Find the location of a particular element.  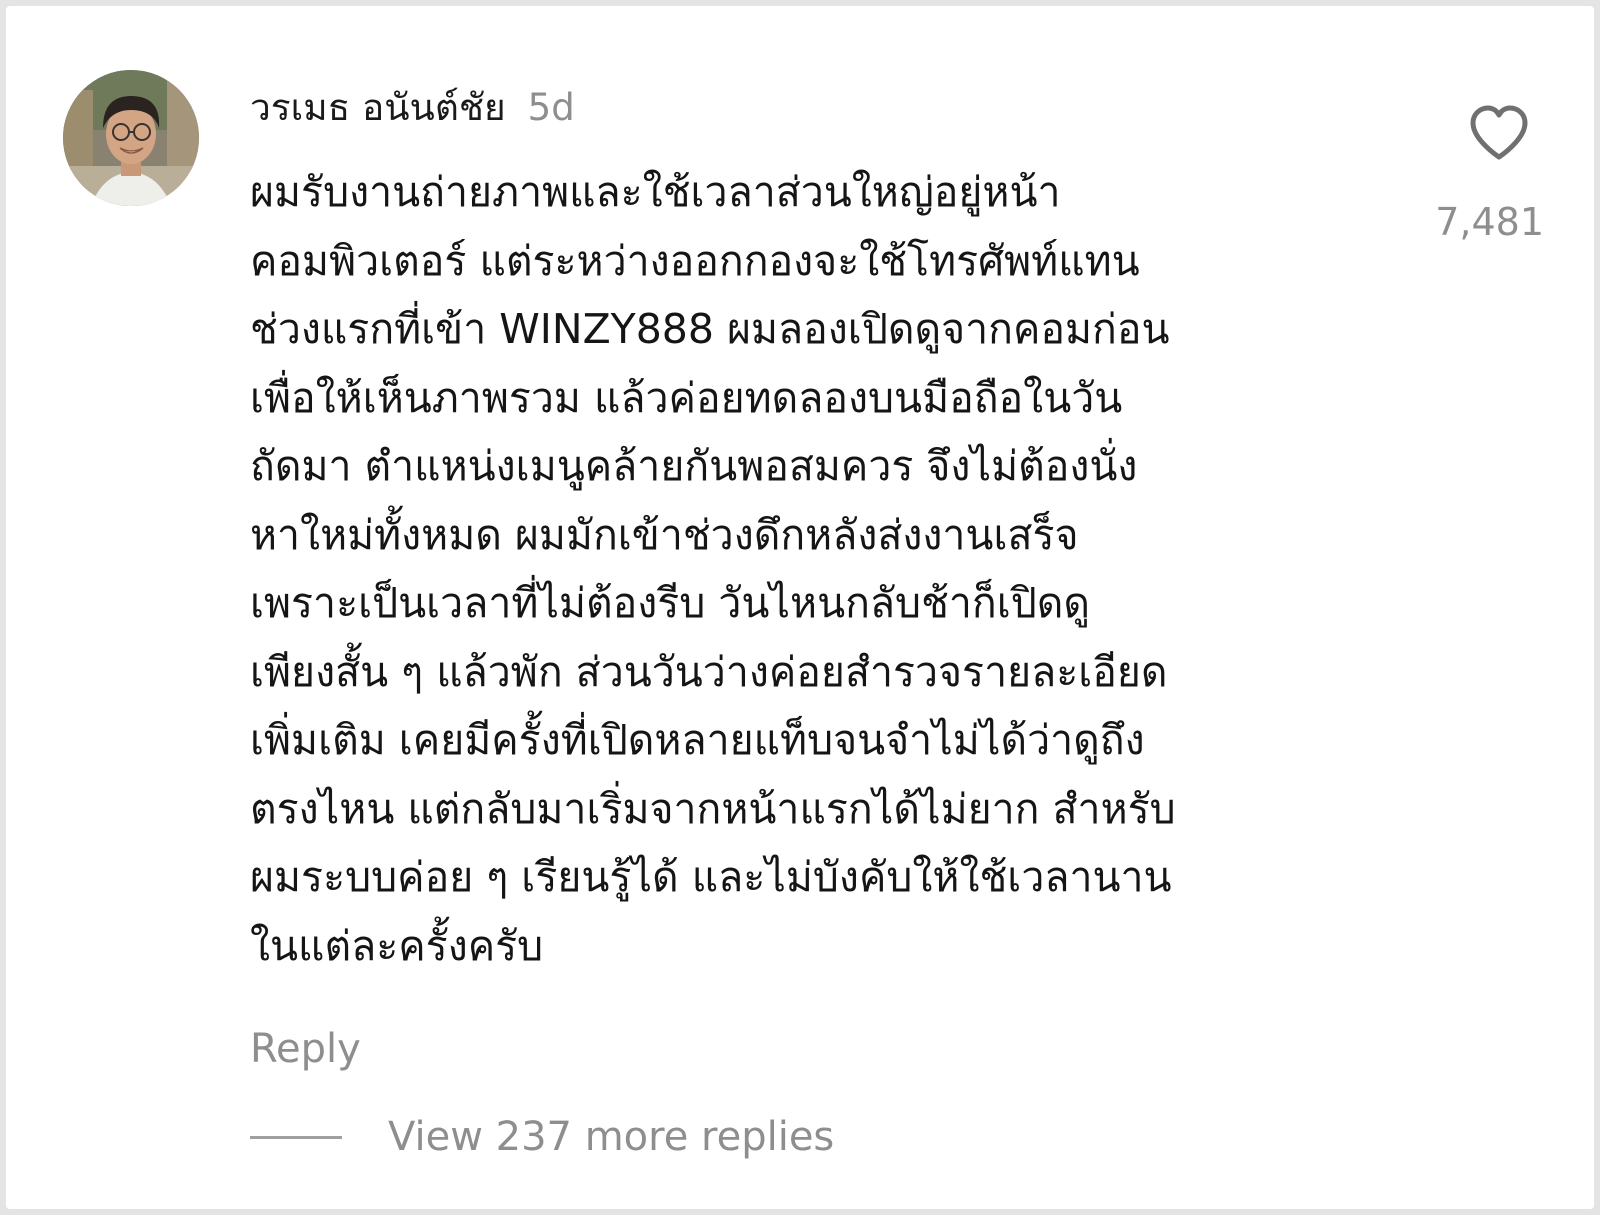

avatar is located at coordinates (131, 138).